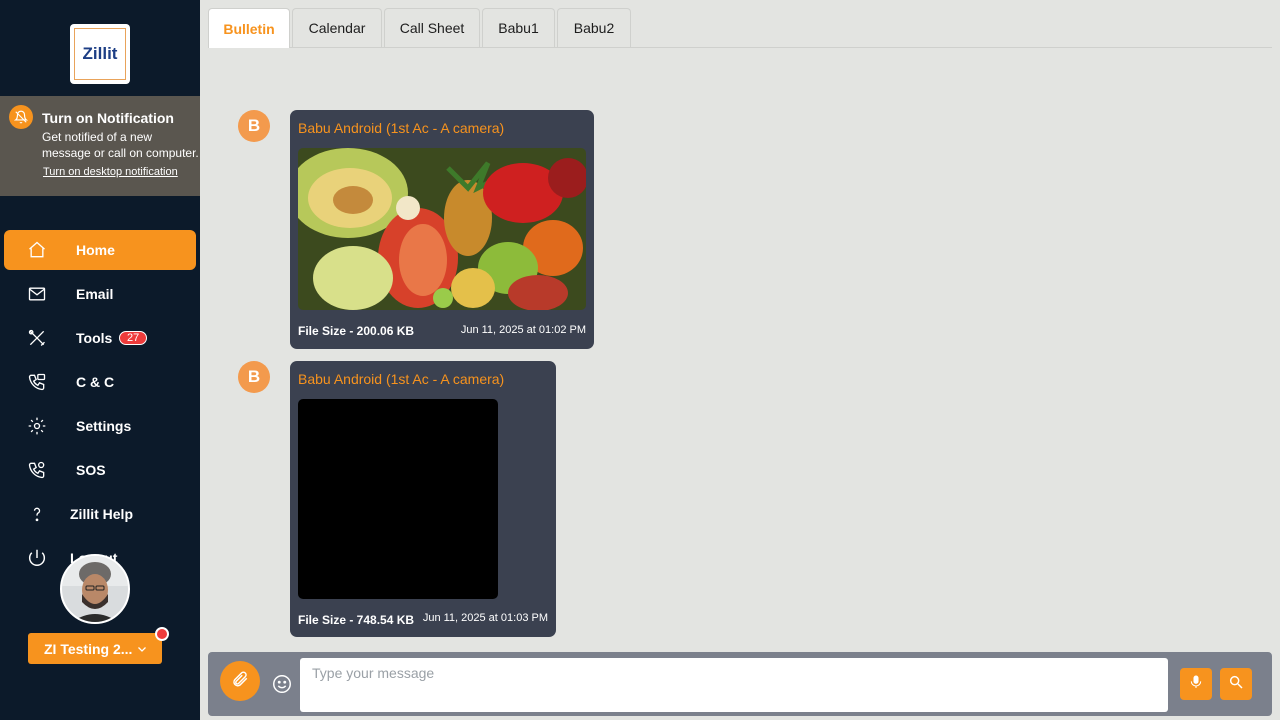  Describe the element at coordinates (21, 117) in the screenshot. I see `bell-off-icon` at that location.